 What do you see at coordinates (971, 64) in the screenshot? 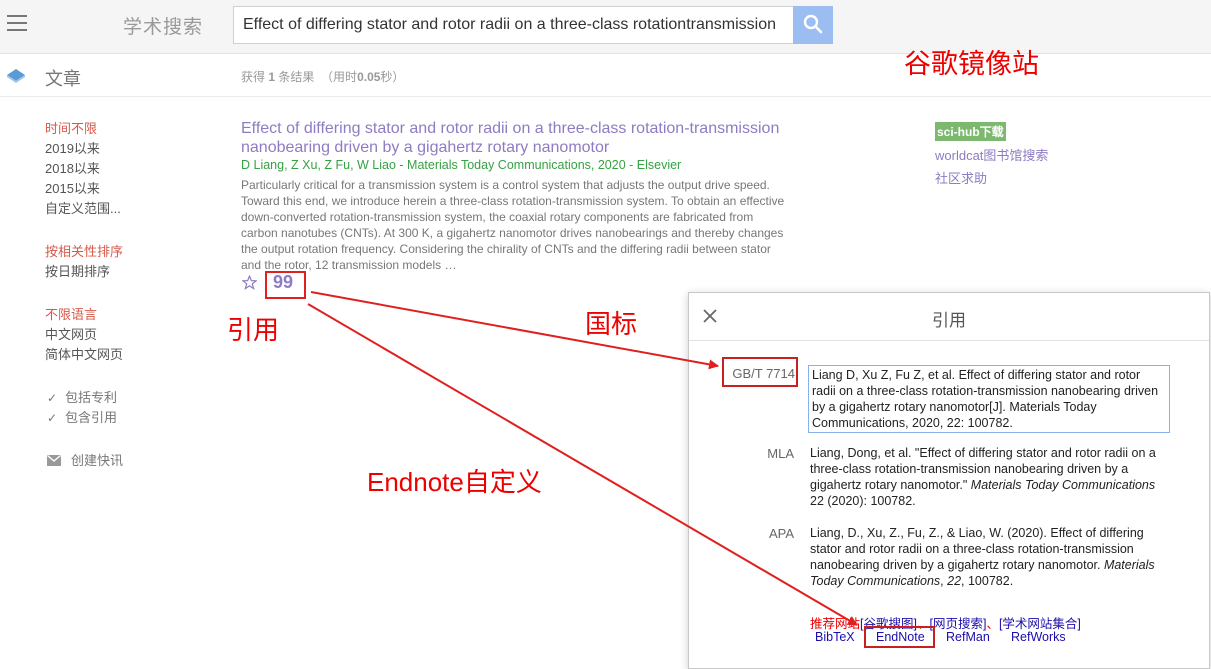
I see `annotation-mirror-site: 谷歌镜像站` at bounding box center [971, 64].